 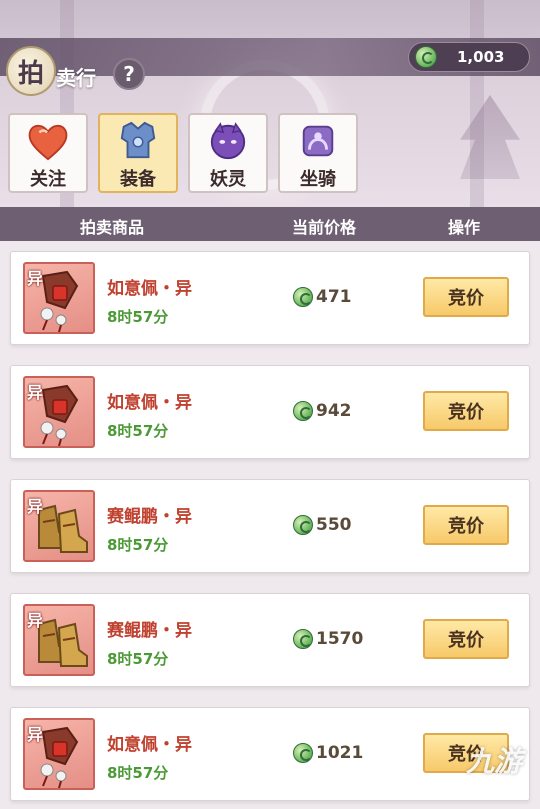 What do you see at coordinates (30, 73) in the screenshot?
I see `page-title-first: 拍` at bounding box center [30, 73].